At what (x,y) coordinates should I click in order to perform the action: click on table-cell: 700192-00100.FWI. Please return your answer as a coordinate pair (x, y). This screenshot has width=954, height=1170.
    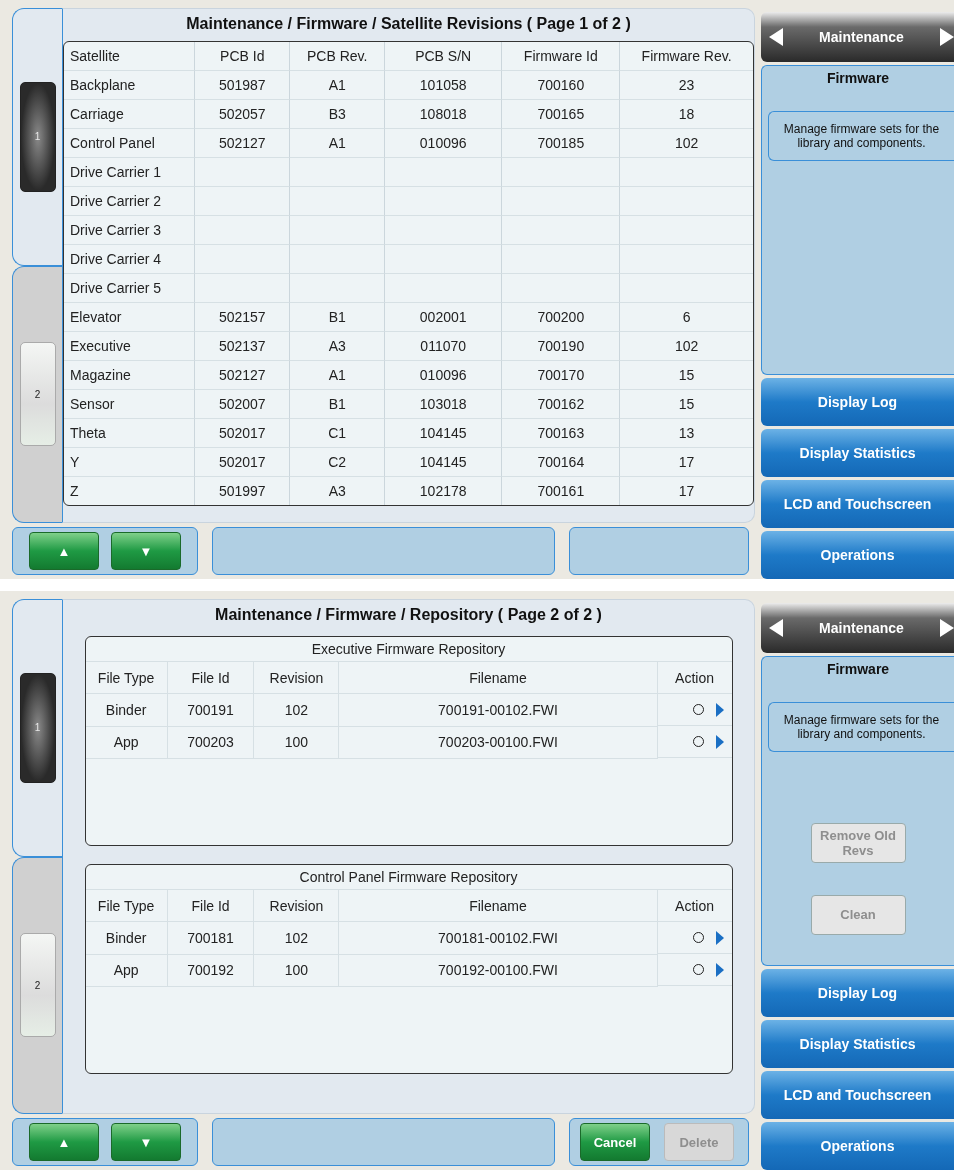
    Looking at the image, I should click on (498, 970).